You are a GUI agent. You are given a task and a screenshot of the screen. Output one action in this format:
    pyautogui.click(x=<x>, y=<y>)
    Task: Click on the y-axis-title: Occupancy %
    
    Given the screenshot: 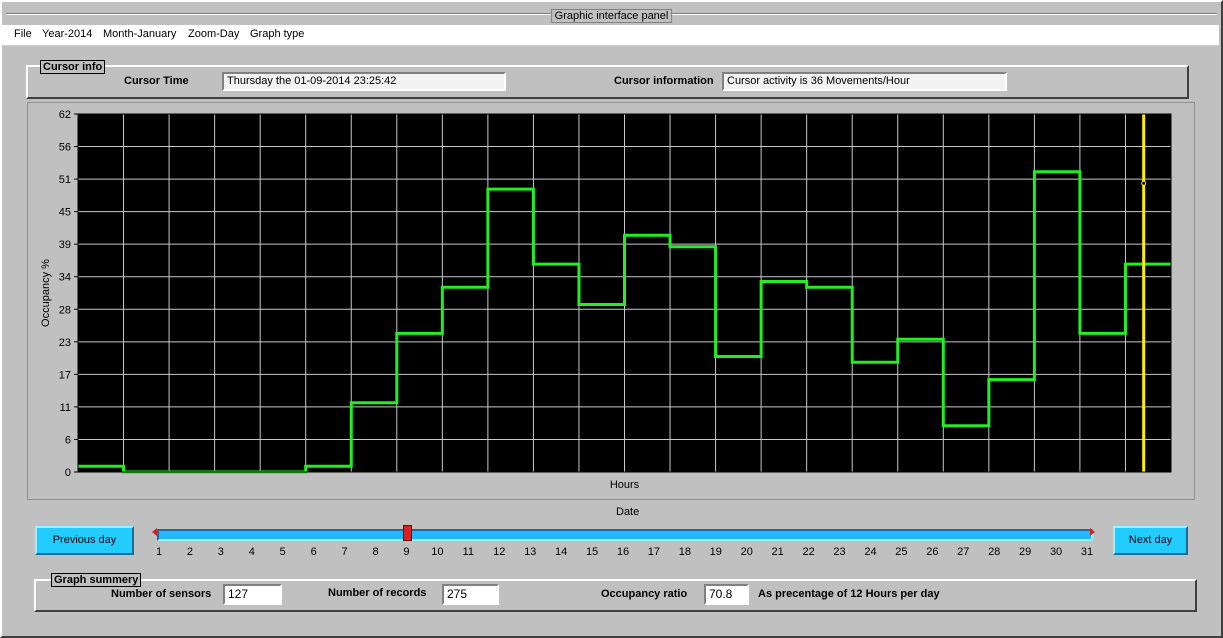 What is the action you would take?
    pyautogui.click(x=46, y=293)
    